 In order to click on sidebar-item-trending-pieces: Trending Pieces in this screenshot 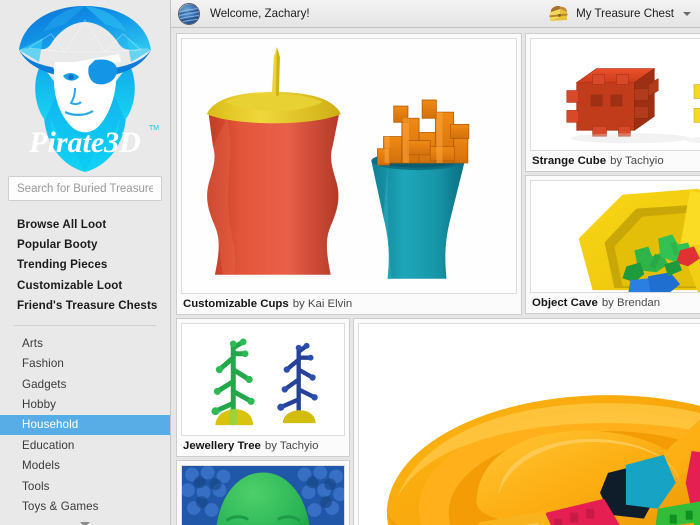, I will do `click(85, 265)`.